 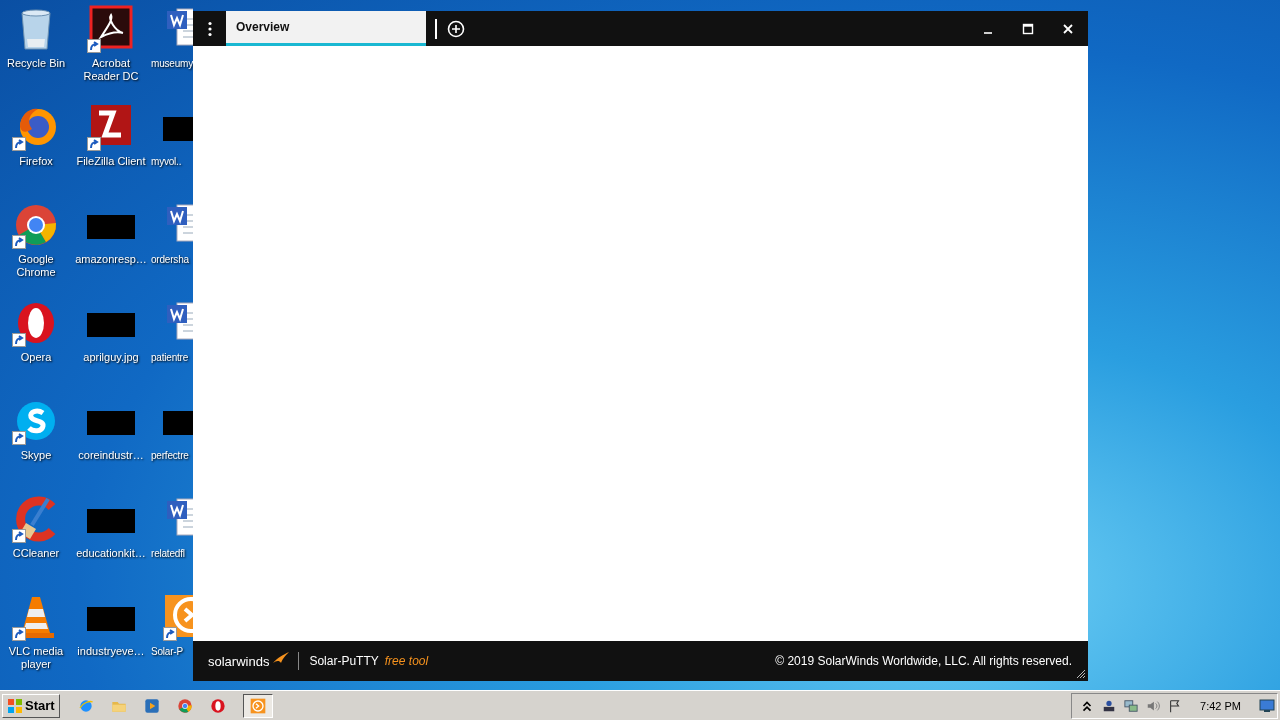 I want to click on terminal-app-icon, so click(x=257, y=705).